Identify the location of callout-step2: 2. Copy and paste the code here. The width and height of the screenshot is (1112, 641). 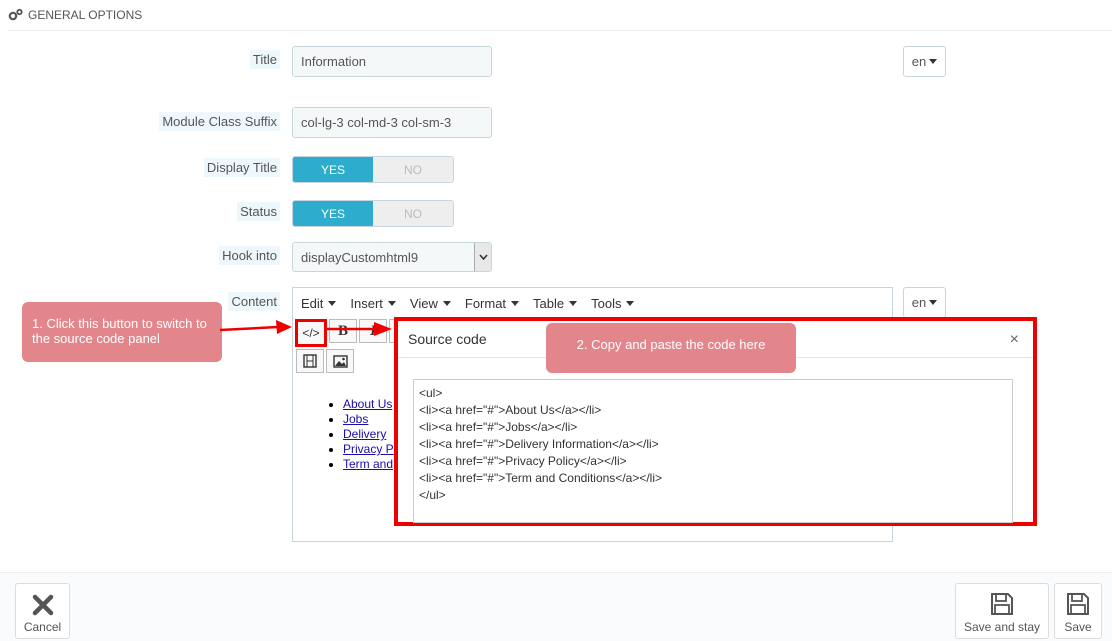
(671, 348).